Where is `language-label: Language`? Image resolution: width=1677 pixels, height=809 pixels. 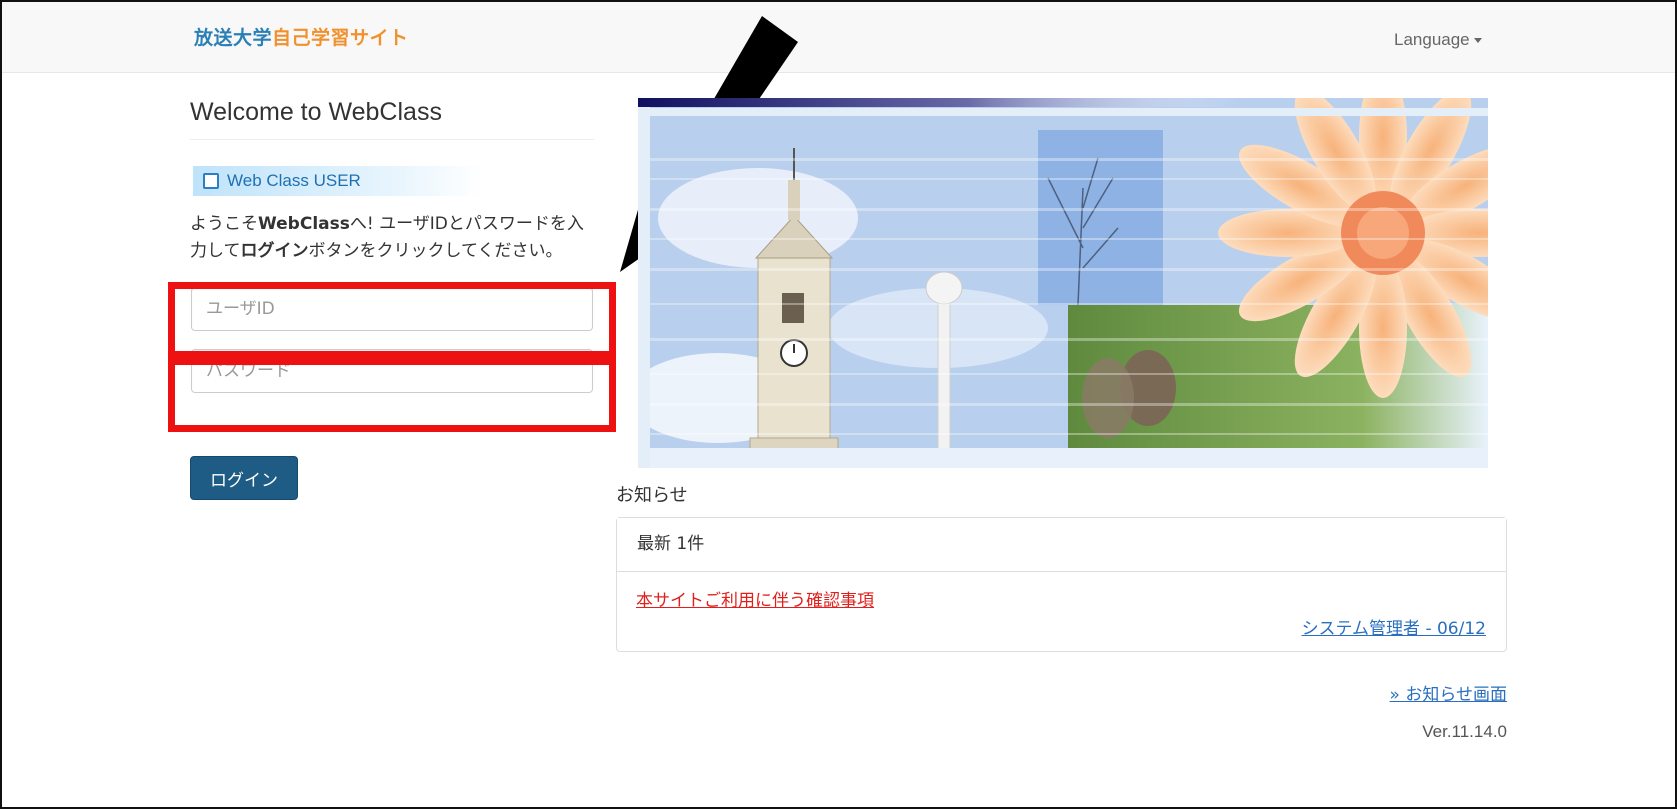
language-label: Language is located at coordinates (1432, 39).